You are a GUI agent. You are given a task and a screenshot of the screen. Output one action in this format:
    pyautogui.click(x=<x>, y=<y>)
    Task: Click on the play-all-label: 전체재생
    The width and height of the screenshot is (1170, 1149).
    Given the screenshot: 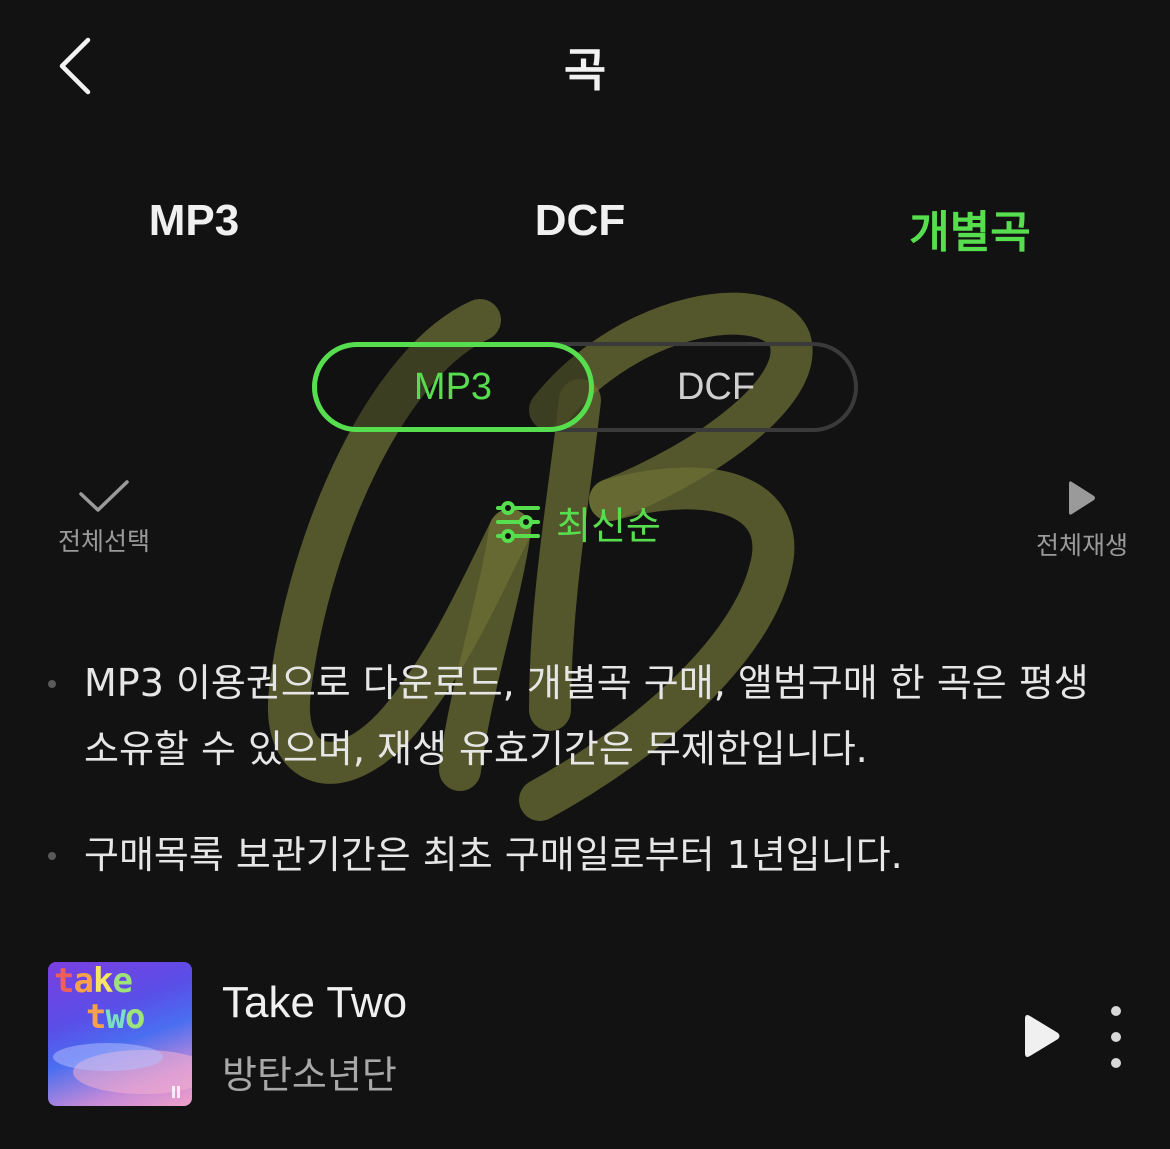 What is the action you would take?
    pyautogui.click(x=1081, y=545)
    